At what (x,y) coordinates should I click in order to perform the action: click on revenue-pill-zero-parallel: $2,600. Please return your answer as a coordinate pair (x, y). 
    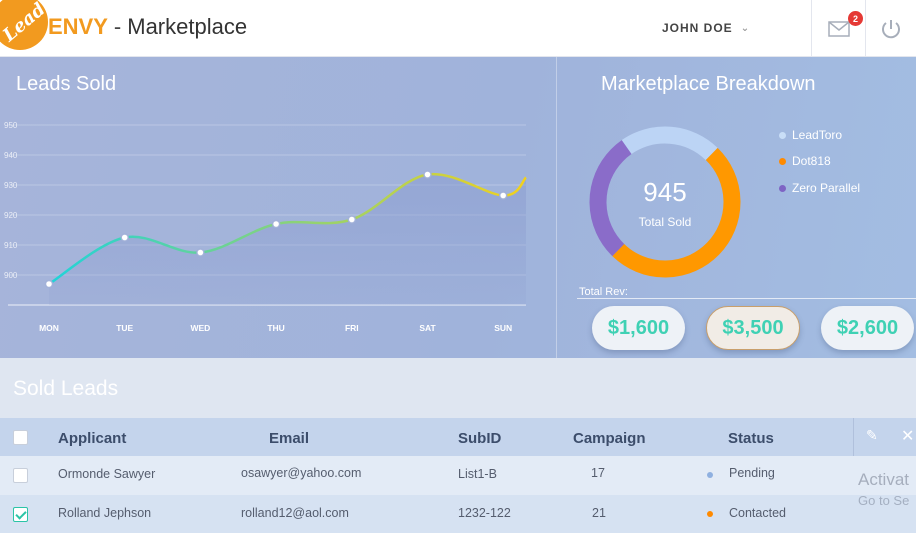
    Looking at the image, I should click on (867, 328).